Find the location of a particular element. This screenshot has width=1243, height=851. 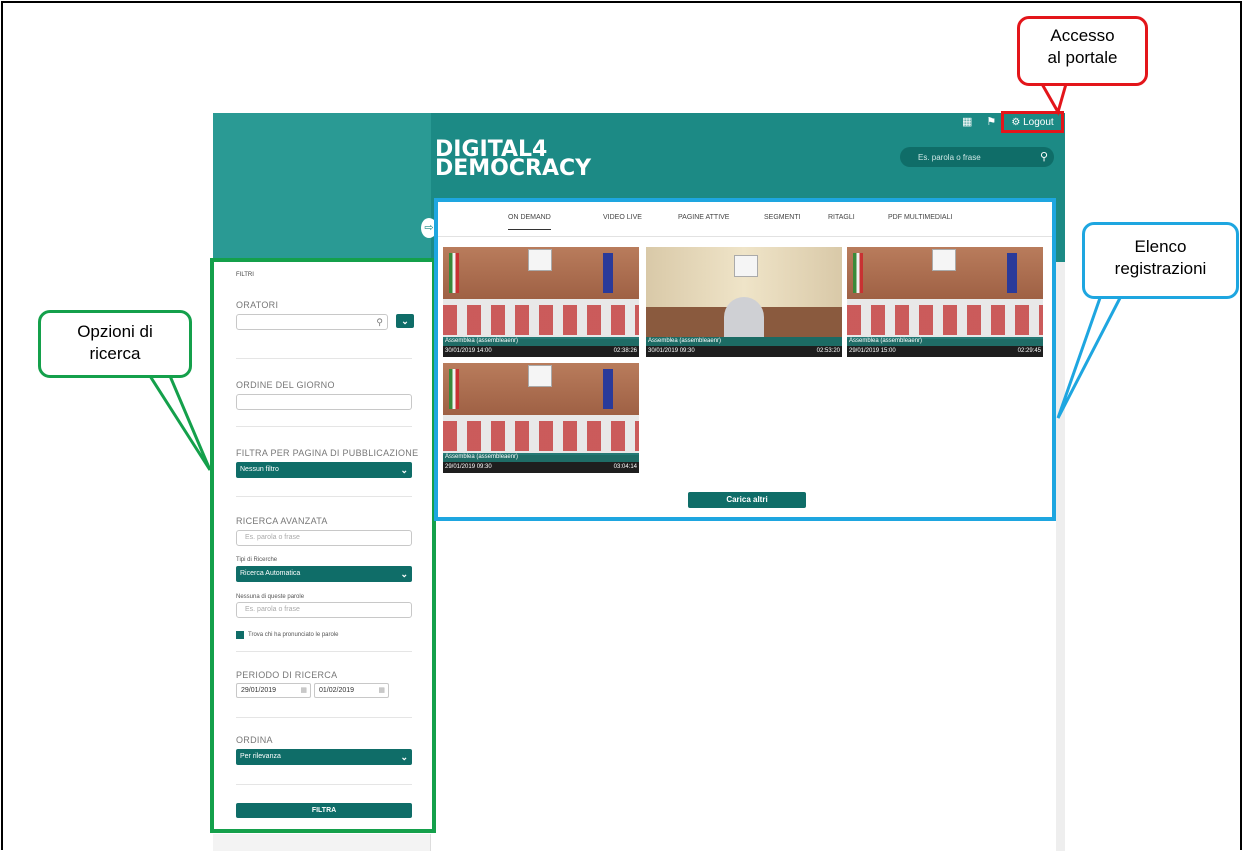

speaker is located at coordinates (744, 317).